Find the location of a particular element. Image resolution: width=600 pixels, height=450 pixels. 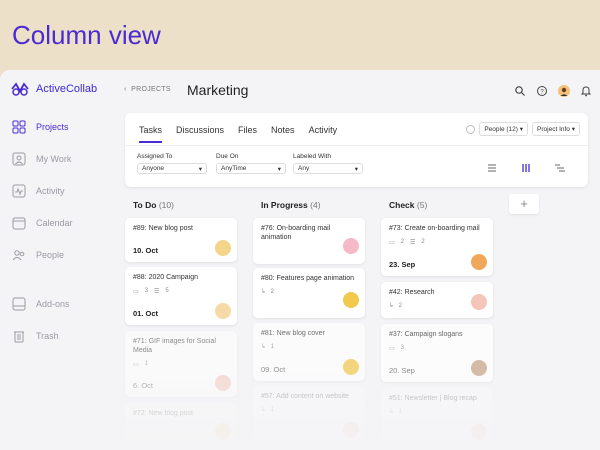

column-count: (5) is located at coordinates (422, 205).